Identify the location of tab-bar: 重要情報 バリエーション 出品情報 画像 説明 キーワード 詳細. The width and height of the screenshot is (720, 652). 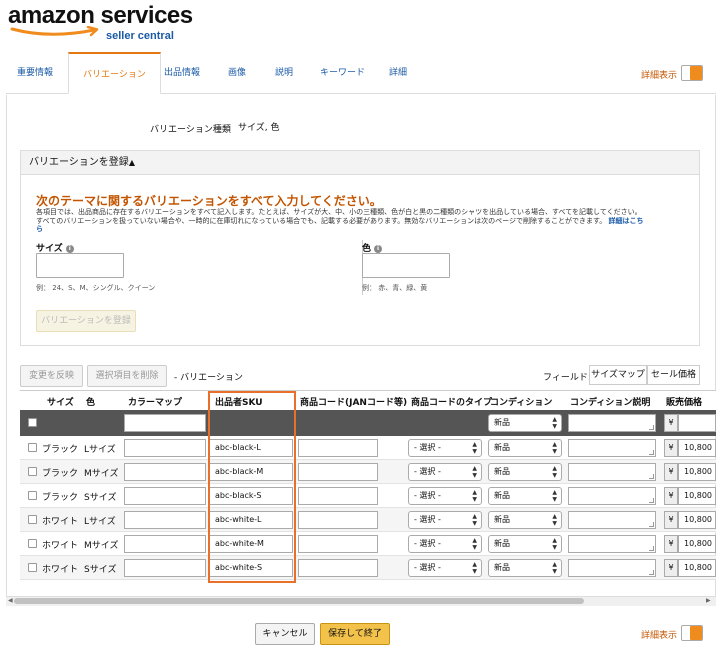
(361, 73).